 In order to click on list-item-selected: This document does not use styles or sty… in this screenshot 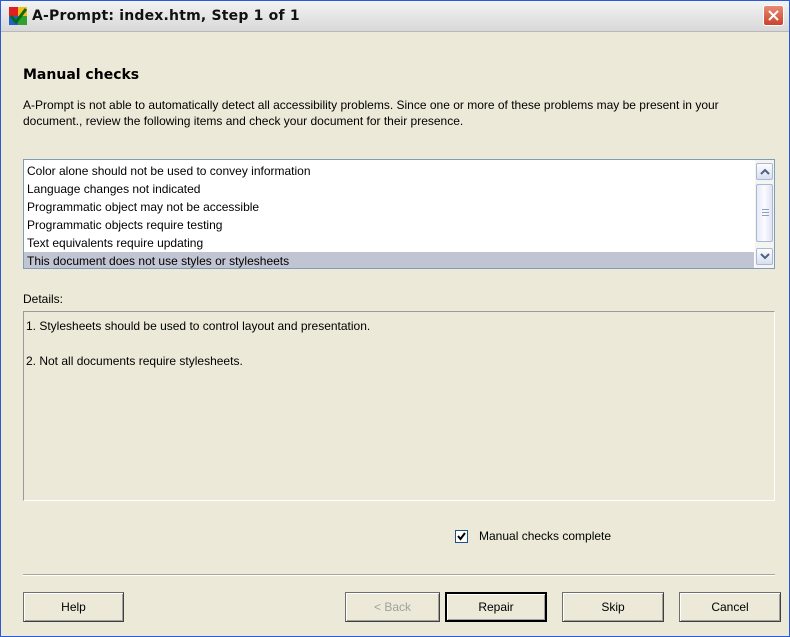, I will do `click(389, 260)`.